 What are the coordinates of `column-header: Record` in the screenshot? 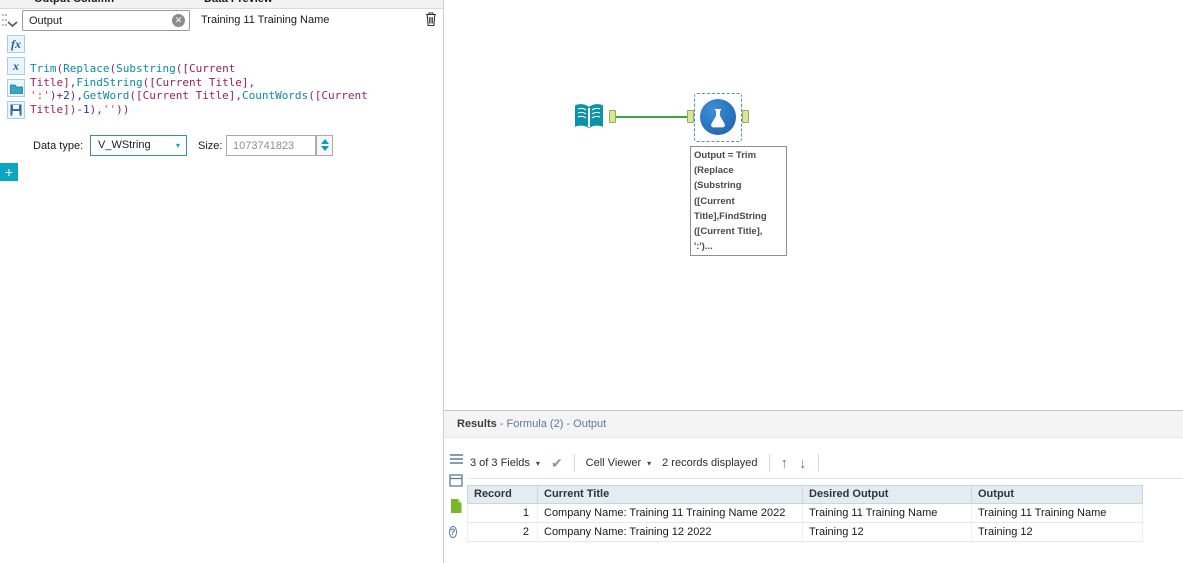 It's located at (503, 494).